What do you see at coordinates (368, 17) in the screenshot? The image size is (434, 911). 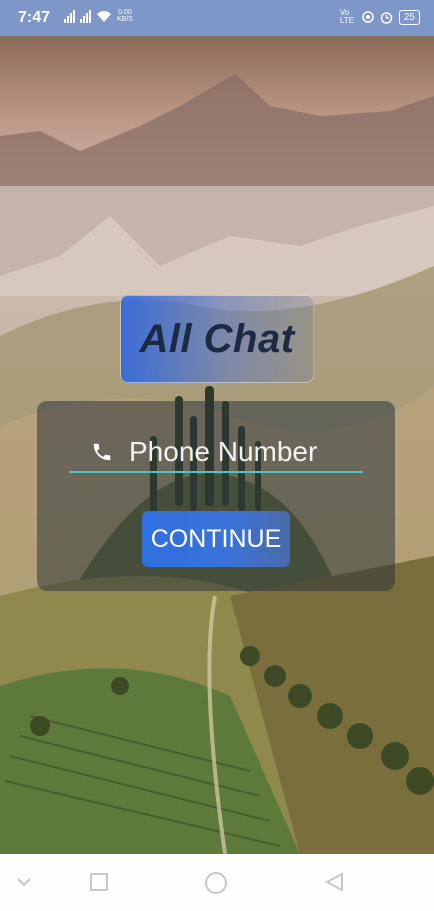 I see `data-saver-icon` at bounding box center [368, 17].